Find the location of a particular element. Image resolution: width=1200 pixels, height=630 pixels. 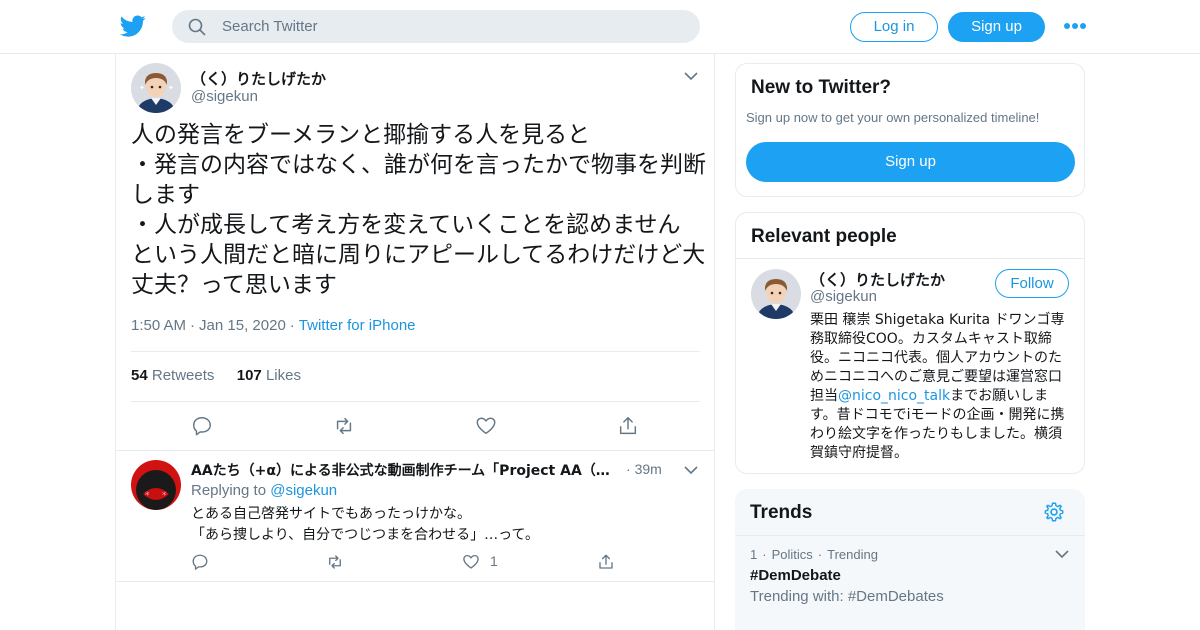

trend-rank: 1 is located at coordinates (754, 554).